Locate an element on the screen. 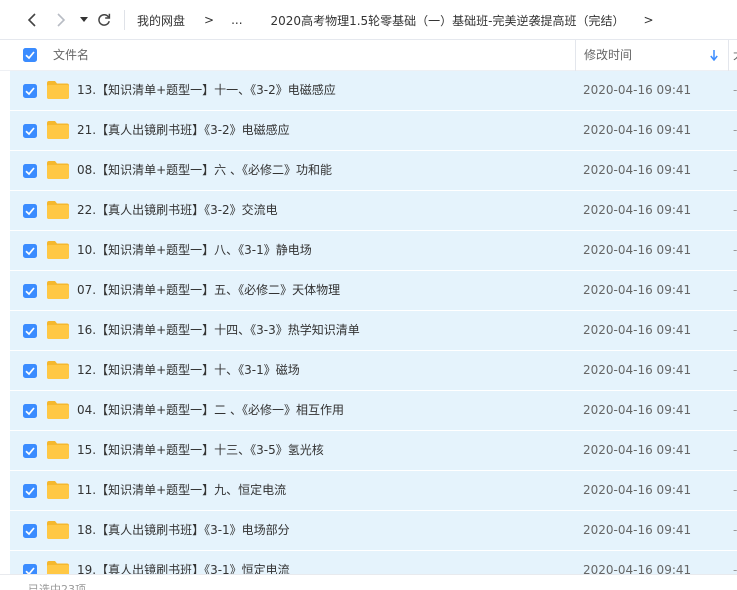  column-size-header: 大 is located at coordinates (735, 55).